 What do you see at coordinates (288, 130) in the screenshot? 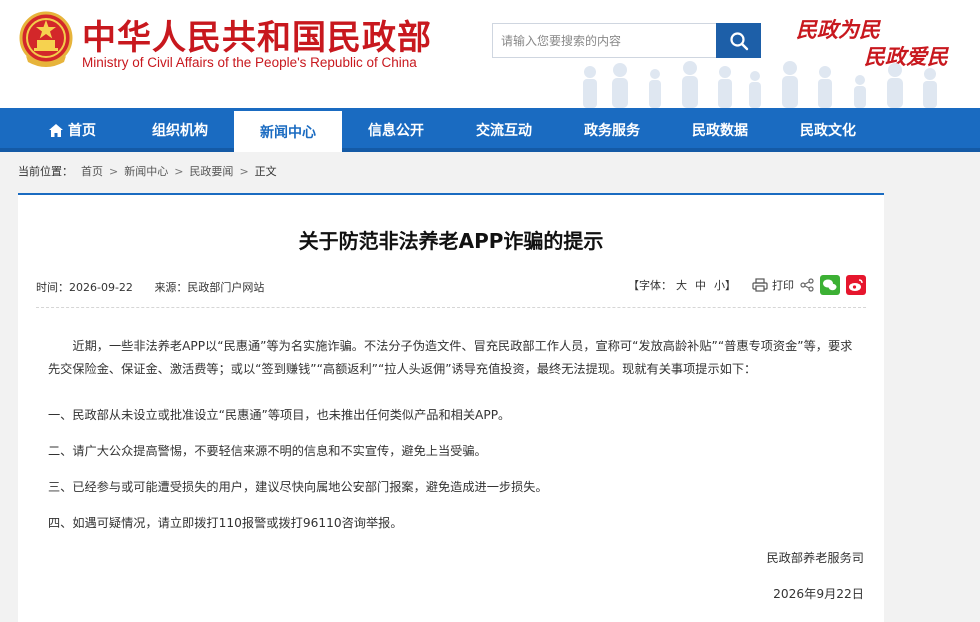
I see `nav-item-news-center: 新闻中心` at bounding box center [288, 130].